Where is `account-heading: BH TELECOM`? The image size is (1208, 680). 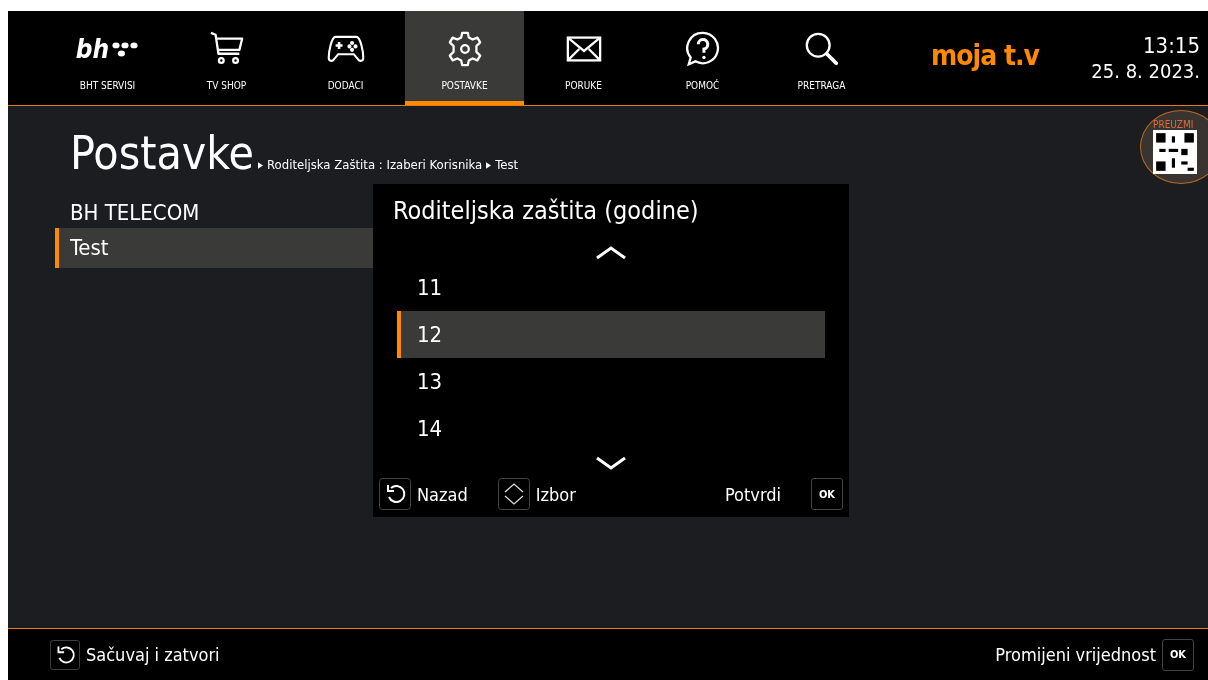
account-heading: BH TELECOM is located at coordinates (135, 213).